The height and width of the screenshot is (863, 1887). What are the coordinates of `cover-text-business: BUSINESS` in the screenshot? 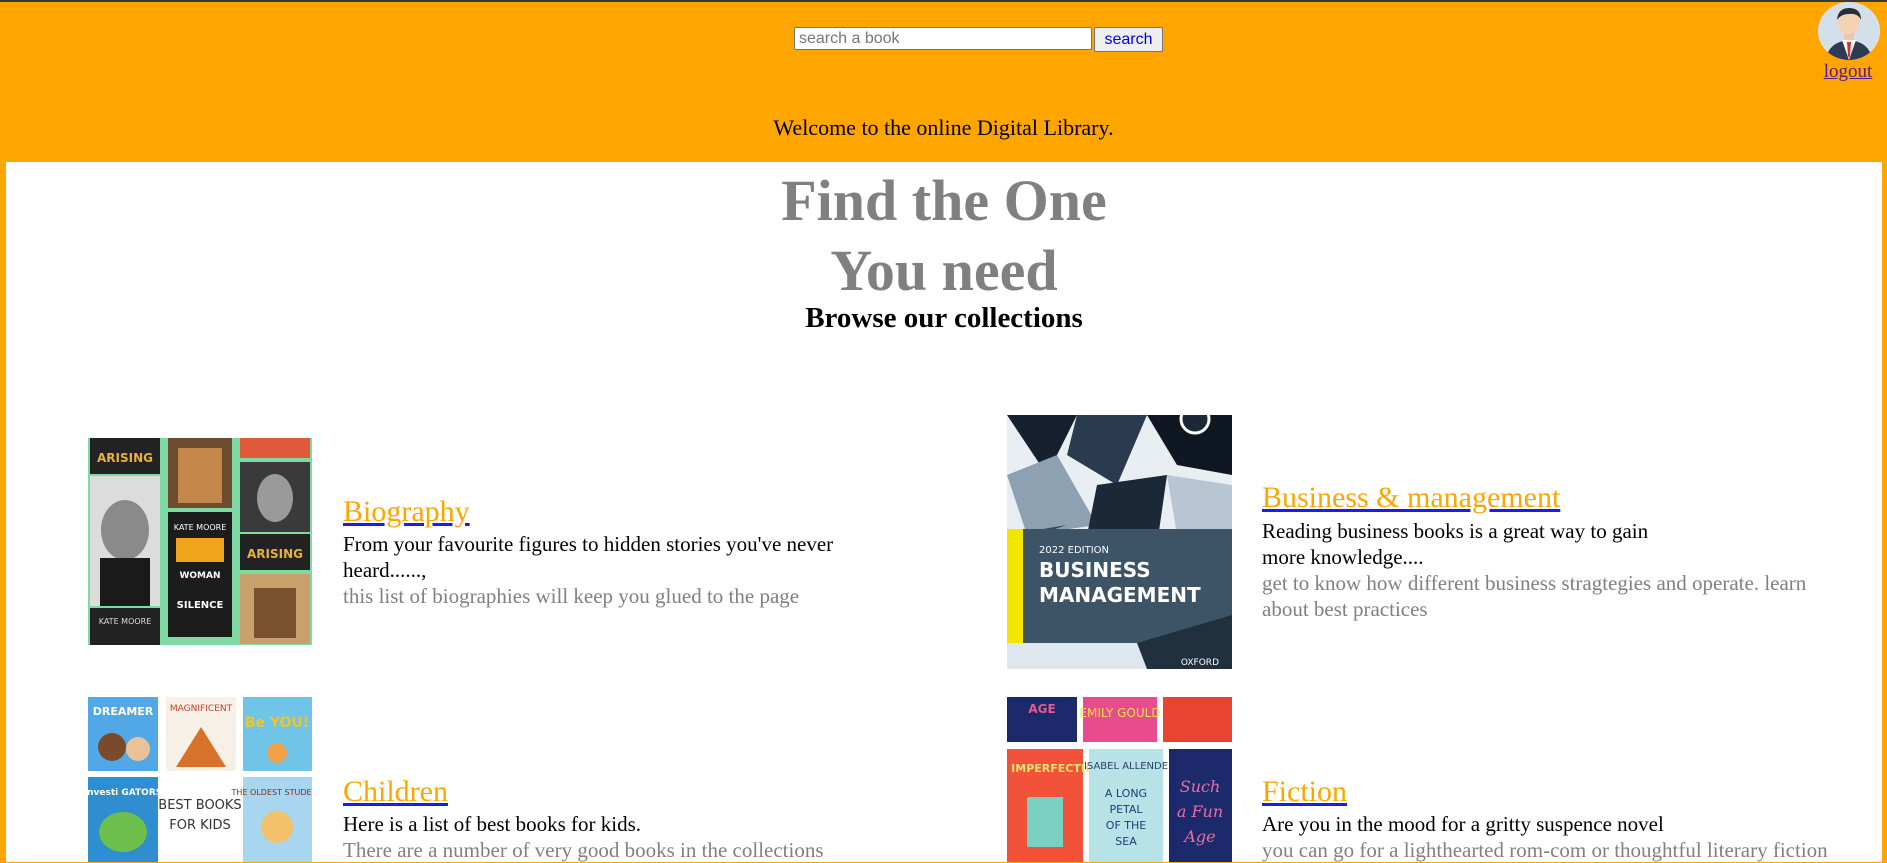 It's located at (1095, 570).